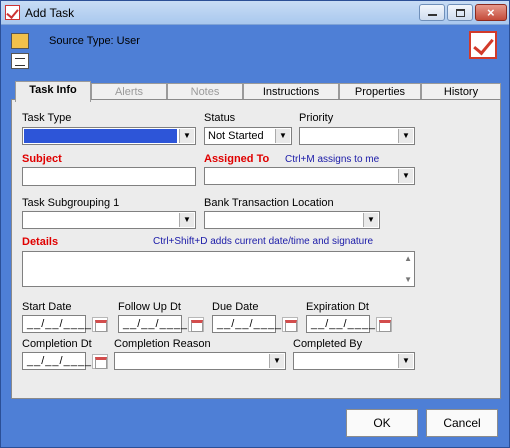 This screenshot has width=510, height=448. I want to click on completion-dt-mask: __/__/____, so click(60, 361).